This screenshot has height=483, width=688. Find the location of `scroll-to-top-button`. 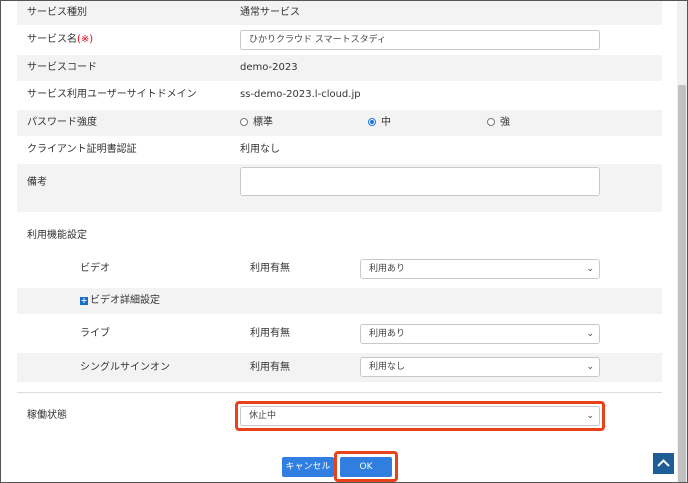

scroll-to-top-button is located at coordinates (663, 463).